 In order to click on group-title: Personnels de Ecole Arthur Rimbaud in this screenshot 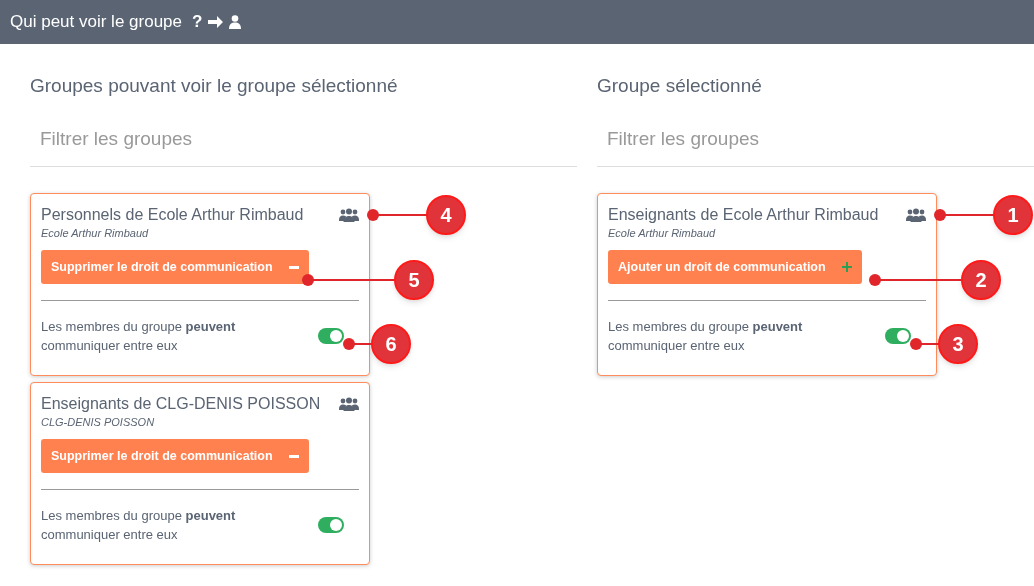, I will do `click(172, 215)`.